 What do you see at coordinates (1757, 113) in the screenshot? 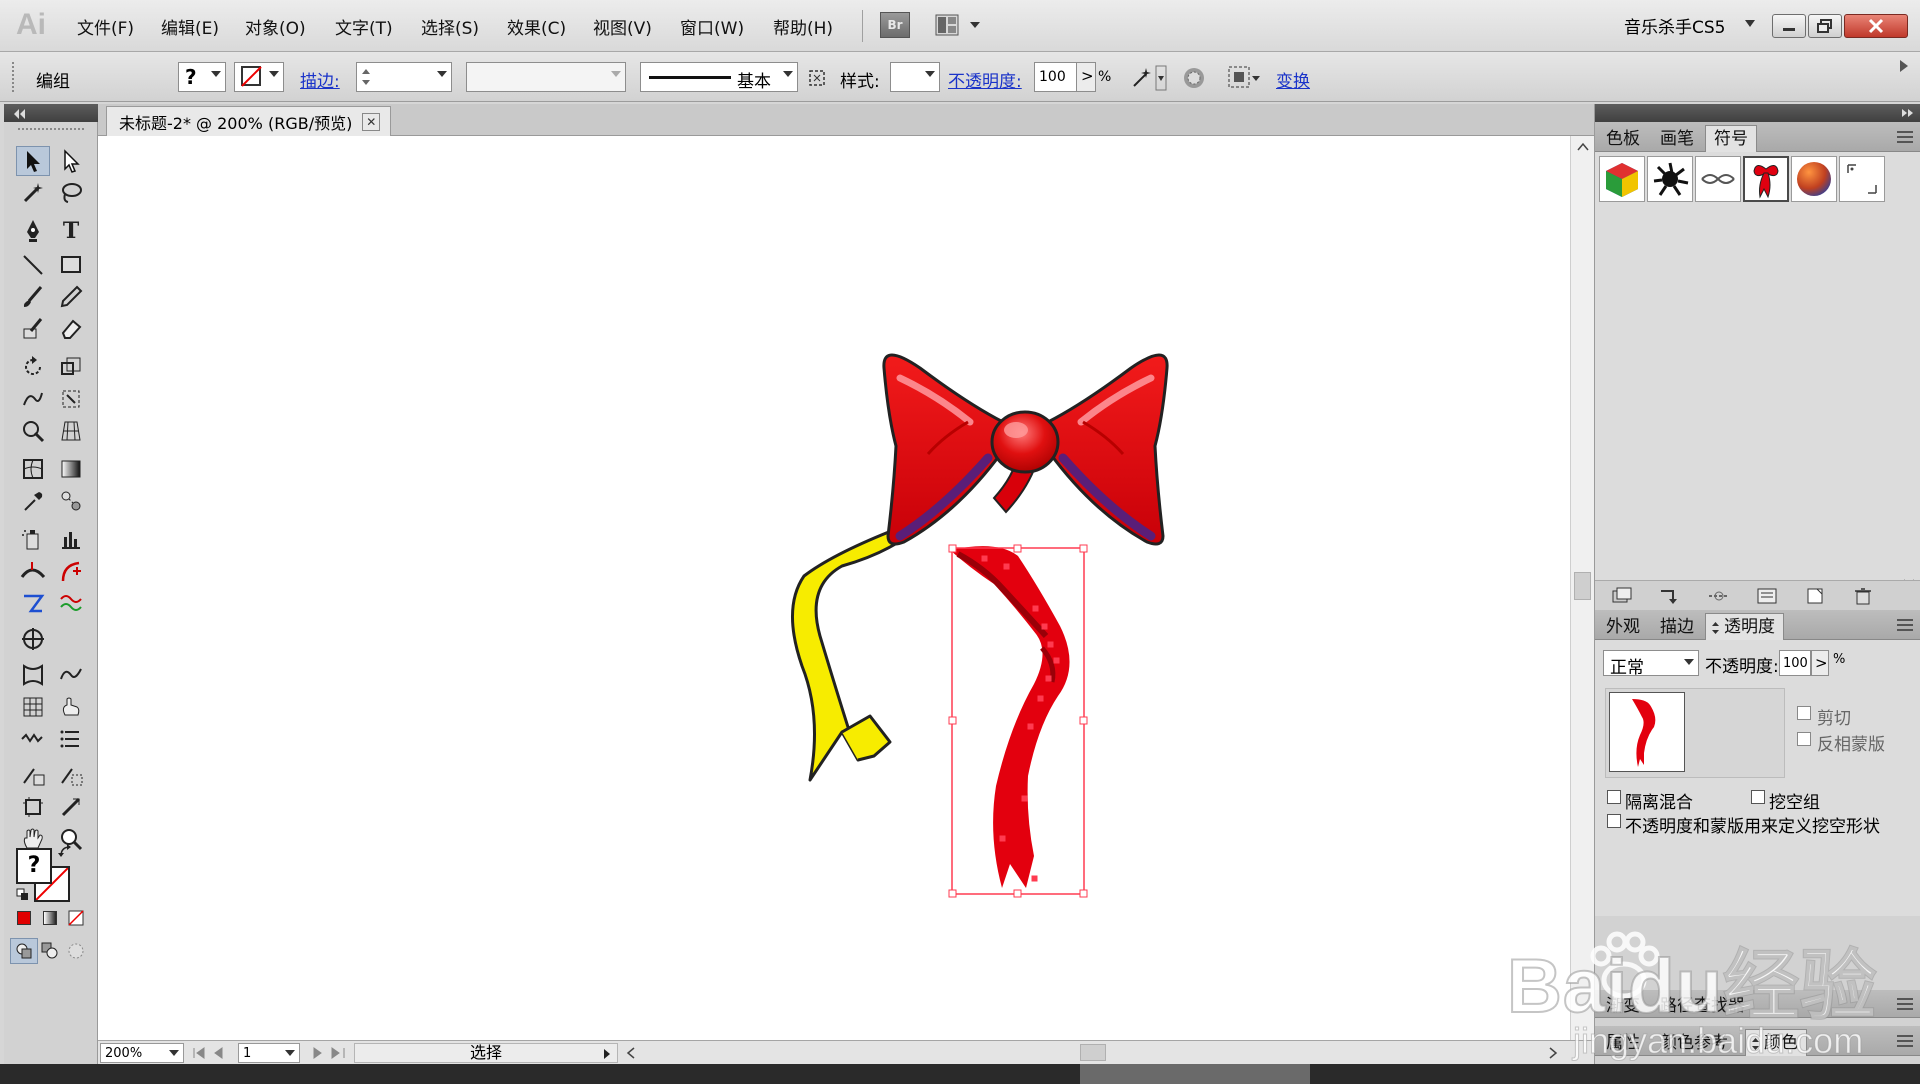
I see `dock-header` at bounding box center [1757, 113].